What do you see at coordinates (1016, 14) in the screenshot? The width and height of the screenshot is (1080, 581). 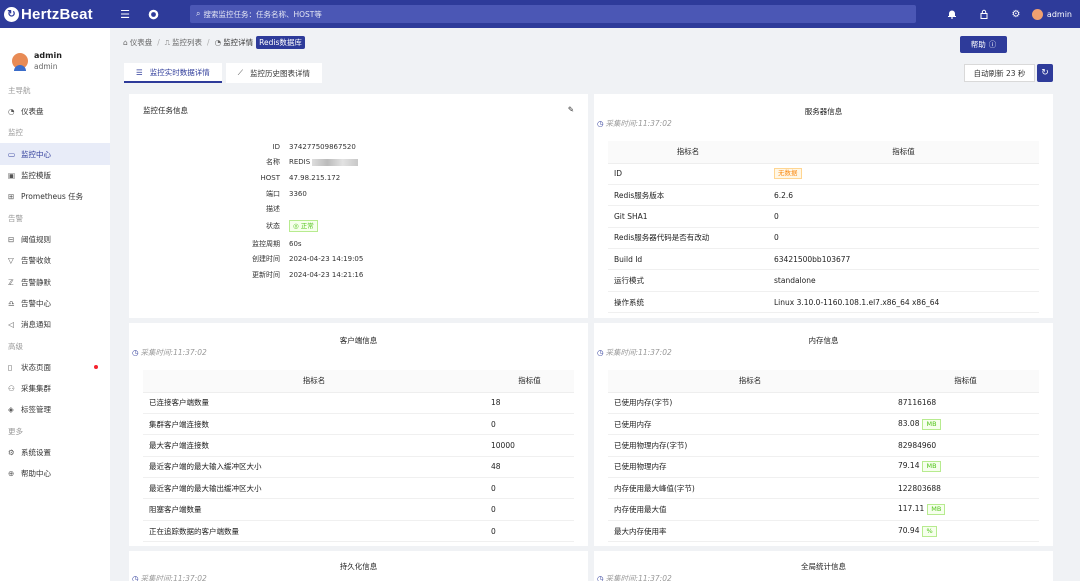 I see `gear-icon: ⚙` at bounding box center [1016, 14].